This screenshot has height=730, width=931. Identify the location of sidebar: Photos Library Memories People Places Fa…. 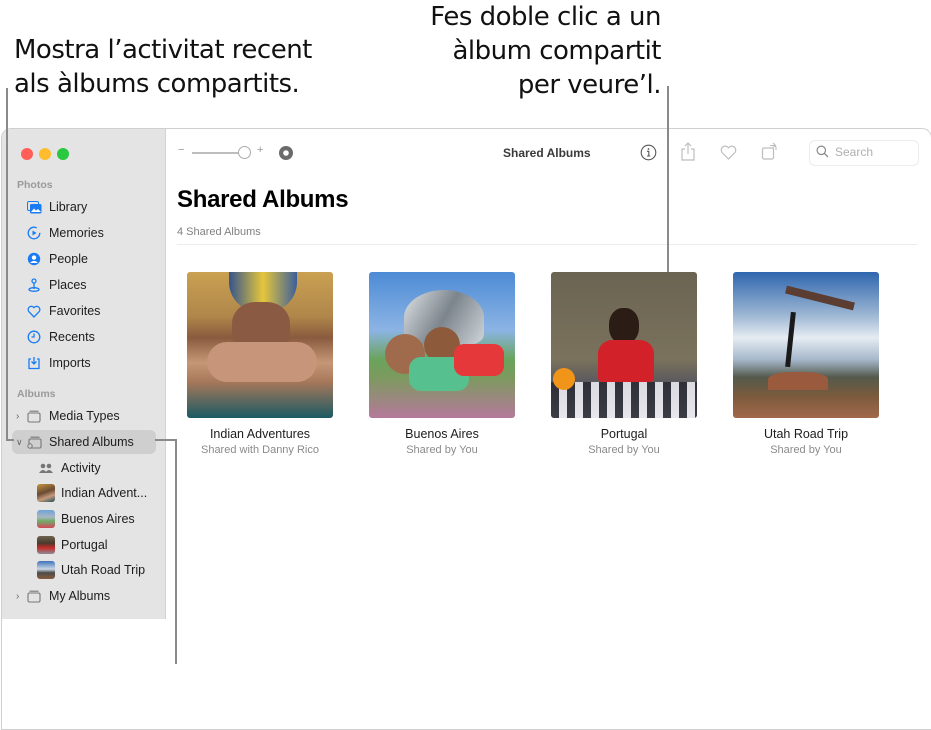
(84, 374).